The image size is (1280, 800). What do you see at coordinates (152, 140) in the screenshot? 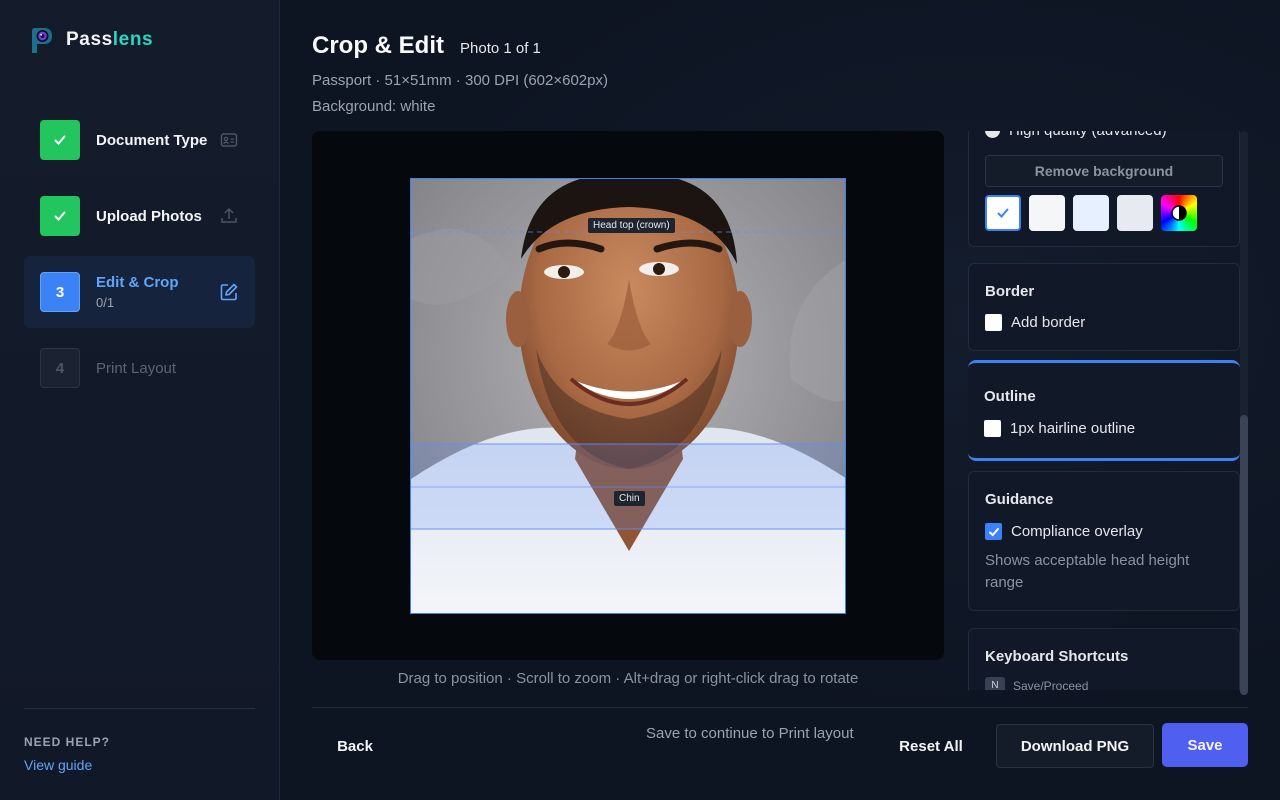
I see `step-label: Document Type` at bounding box center [152, 140].